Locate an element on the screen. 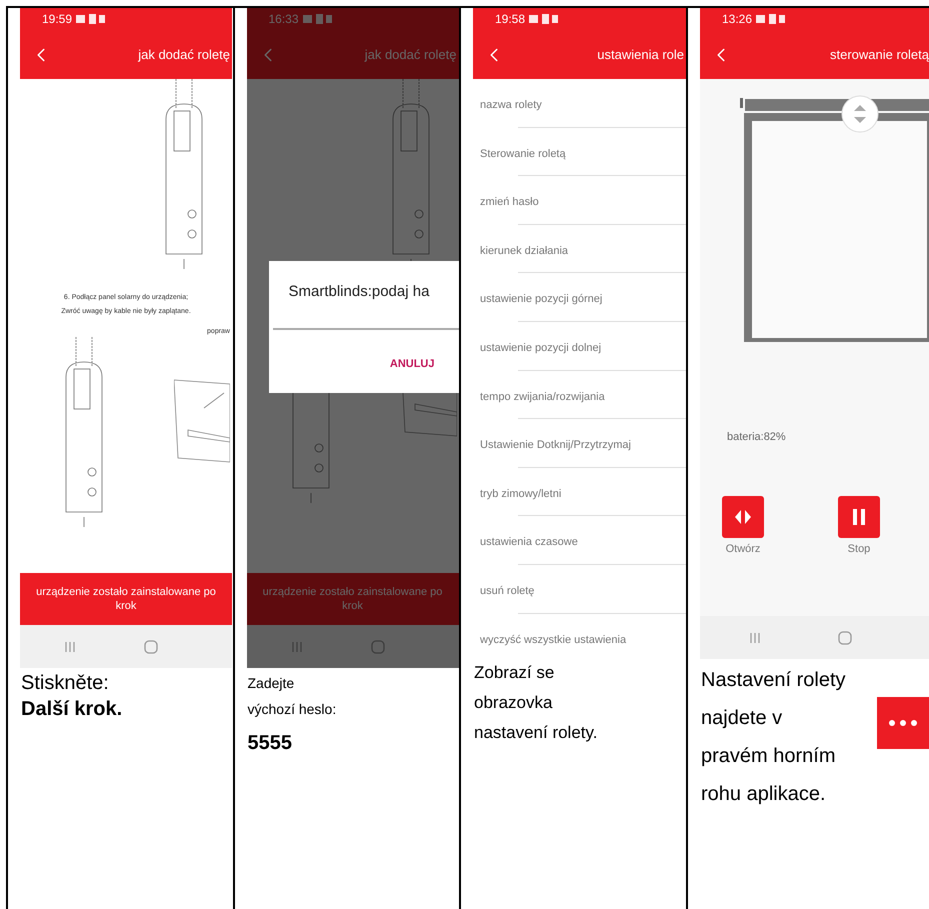 The image size is (929, 909). pause-icon is located at coordinates (859, 516).